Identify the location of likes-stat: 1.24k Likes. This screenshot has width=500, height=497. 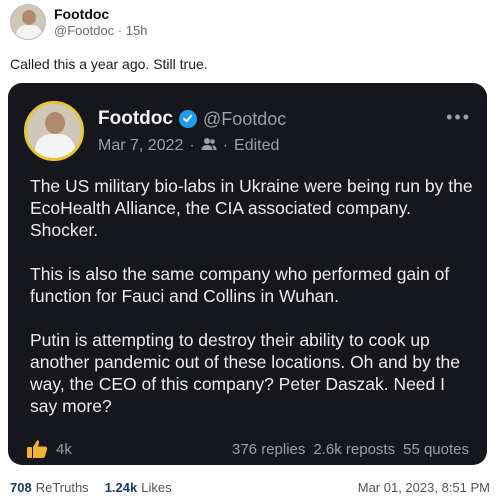
(138, 487).